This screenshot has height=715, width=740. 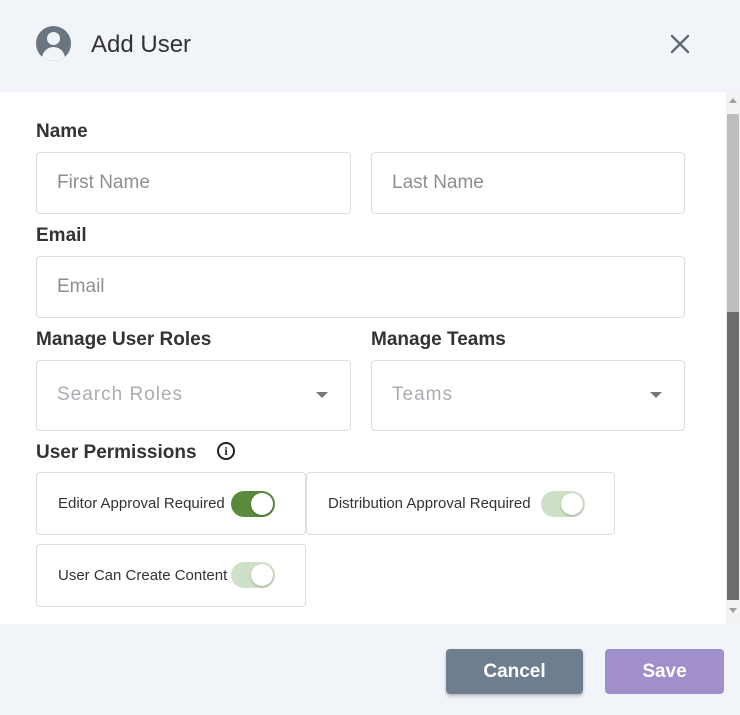 What do you see at coordinates (124, 339) in the screenshot?
I see `roles-label: Manage User Roles` at bounding box center [124, 339].